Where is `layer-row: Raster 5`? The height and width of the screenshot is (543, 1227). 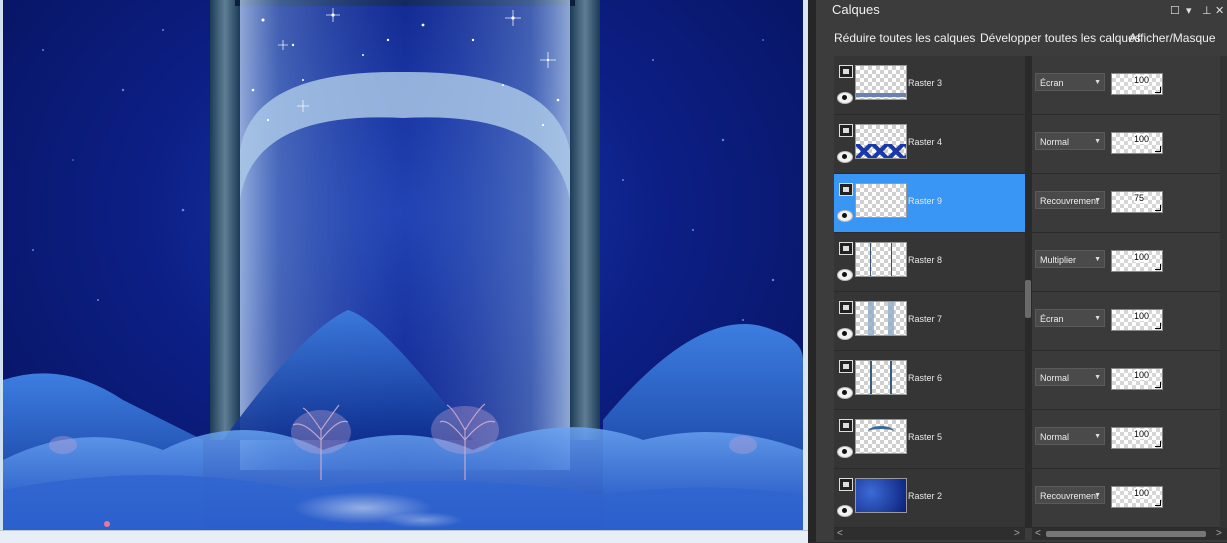
layer-row: Raster 5 is located at coordinates (929, 439).